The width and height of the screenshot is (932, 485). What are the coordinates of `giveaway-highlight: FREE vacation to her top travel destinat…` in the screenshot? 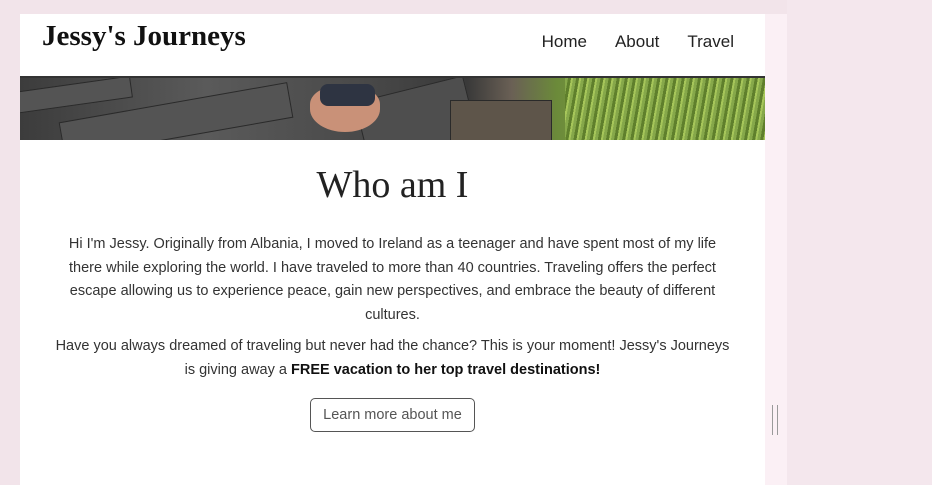 It's located at (446, 369).